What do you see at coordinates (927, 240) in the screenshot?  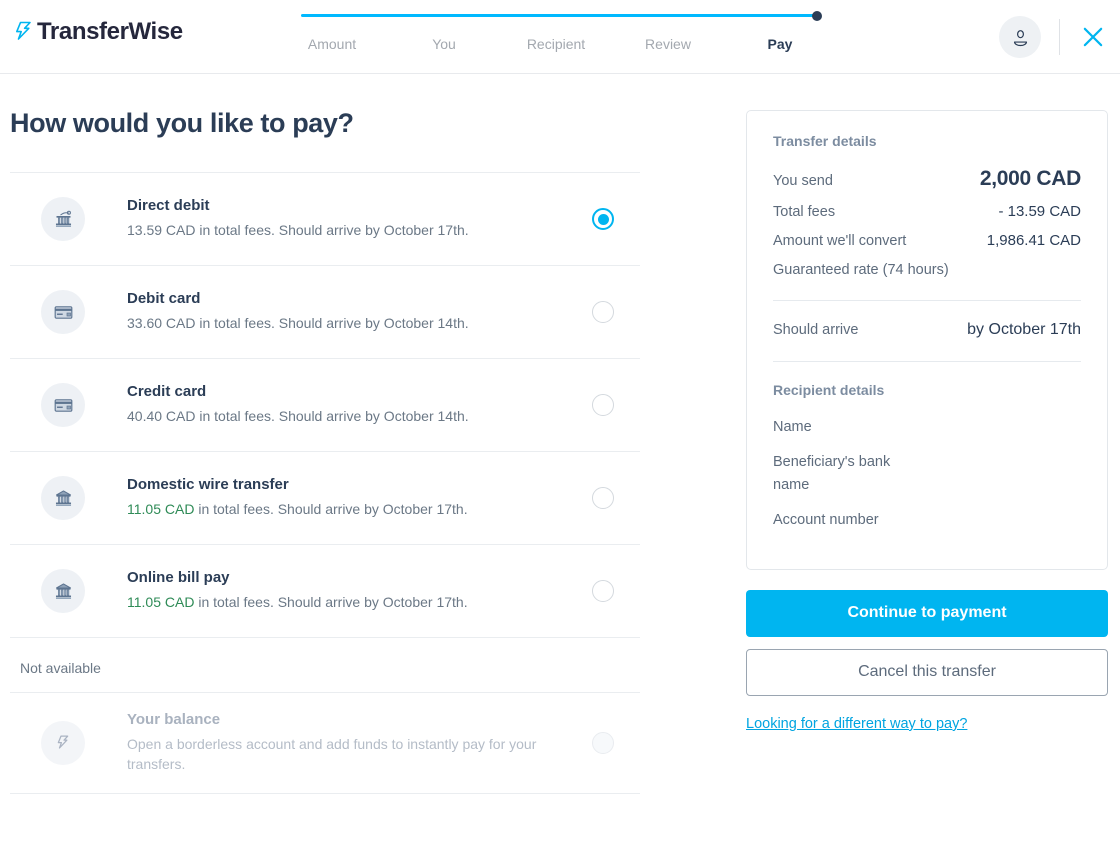 I see `amount-convert-row: Amount we'll convert 1,986.41 CAD` at bounding box center [927, 240].